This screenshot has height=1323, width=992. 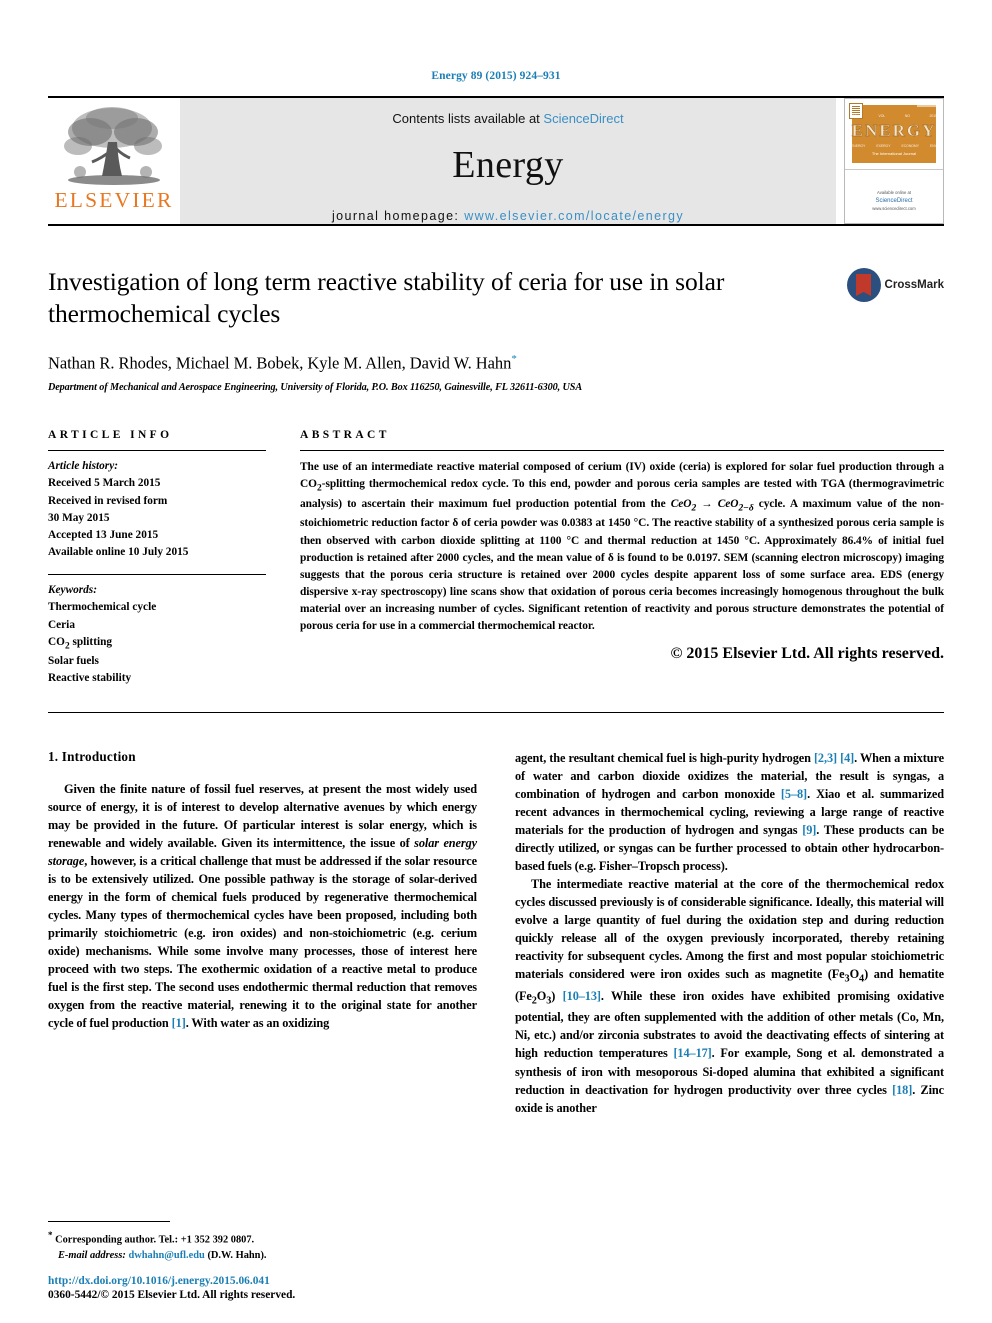 I want to click on history-item: Available online 10 July 2015, so click(x=118, y=552).